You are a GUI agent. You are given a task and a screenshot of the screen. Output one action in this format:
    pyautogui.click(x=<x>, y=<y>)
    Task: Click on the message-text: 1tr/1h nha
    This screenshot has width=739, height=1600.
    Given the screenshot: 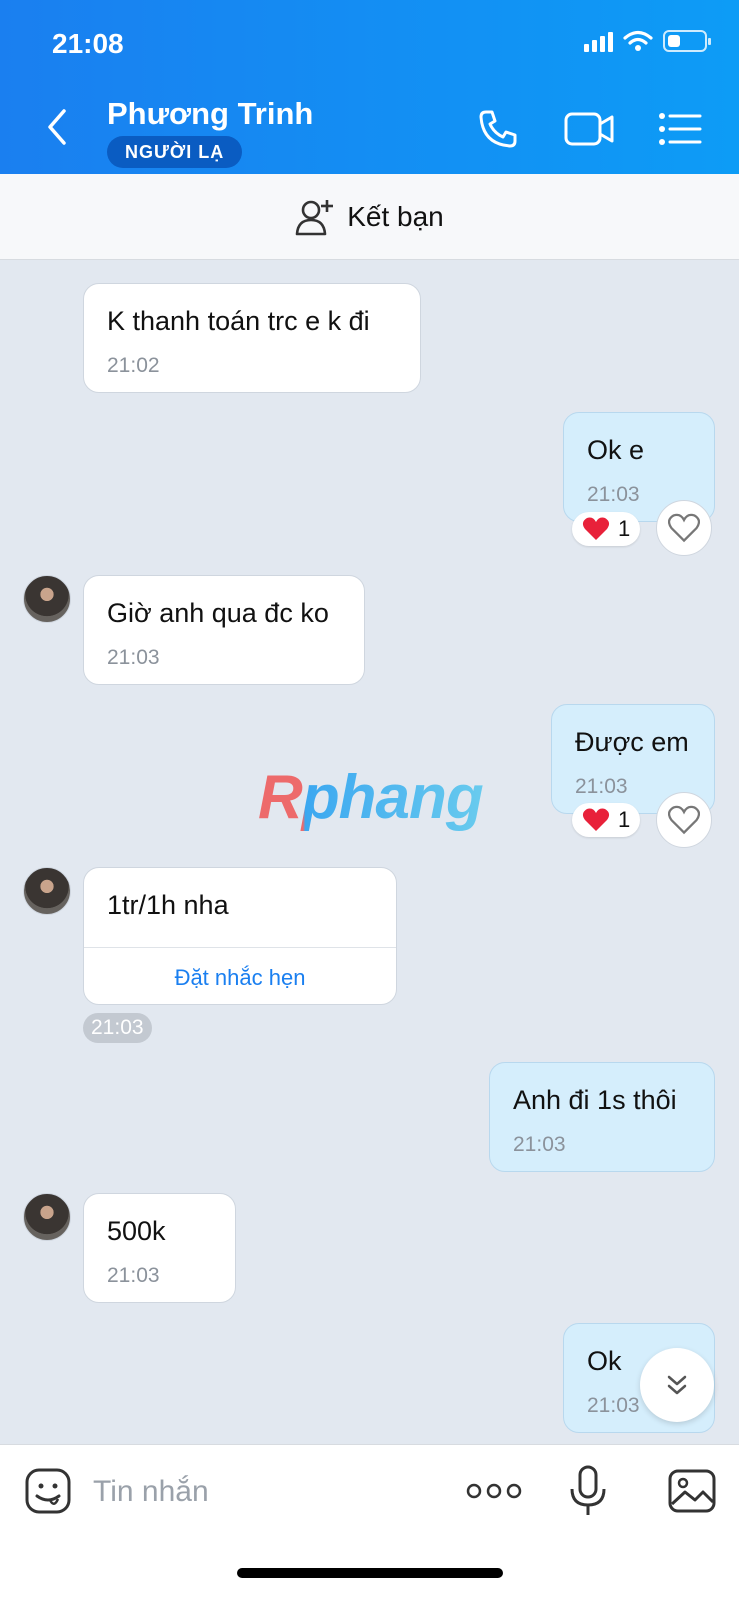 What is the action you would take?
    pyautogui.click(x=168, y=905)
    